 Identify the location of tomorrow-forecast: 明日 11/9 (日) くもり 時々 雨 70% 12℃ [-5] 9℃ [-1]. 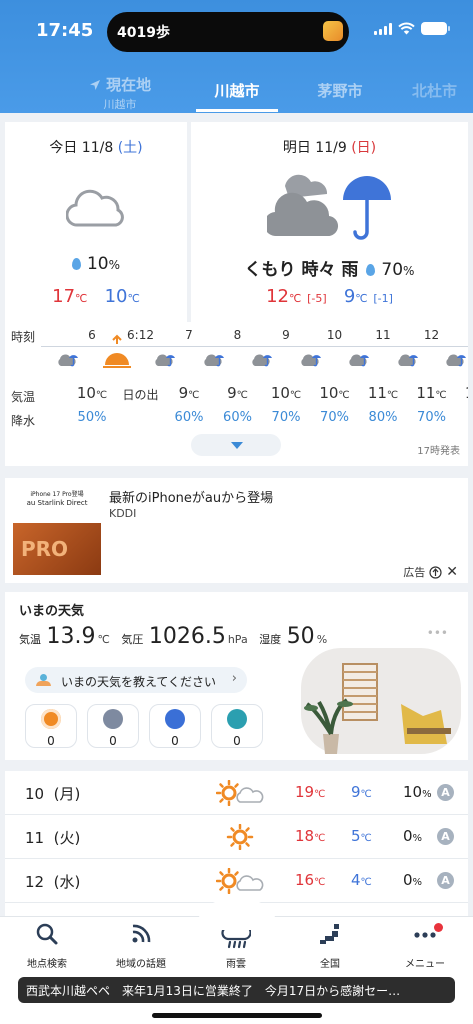
(329, 222).